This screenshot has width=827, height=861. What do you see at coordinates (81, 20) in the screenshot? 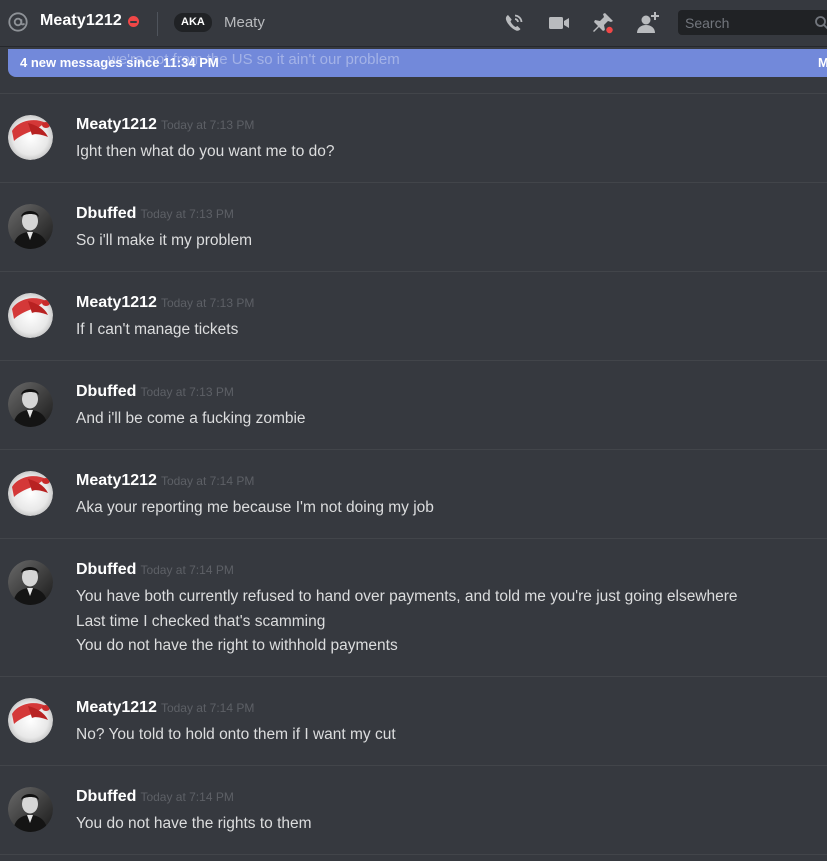
I see `header-username: Meaty1212` at bounding box center [81, 20].